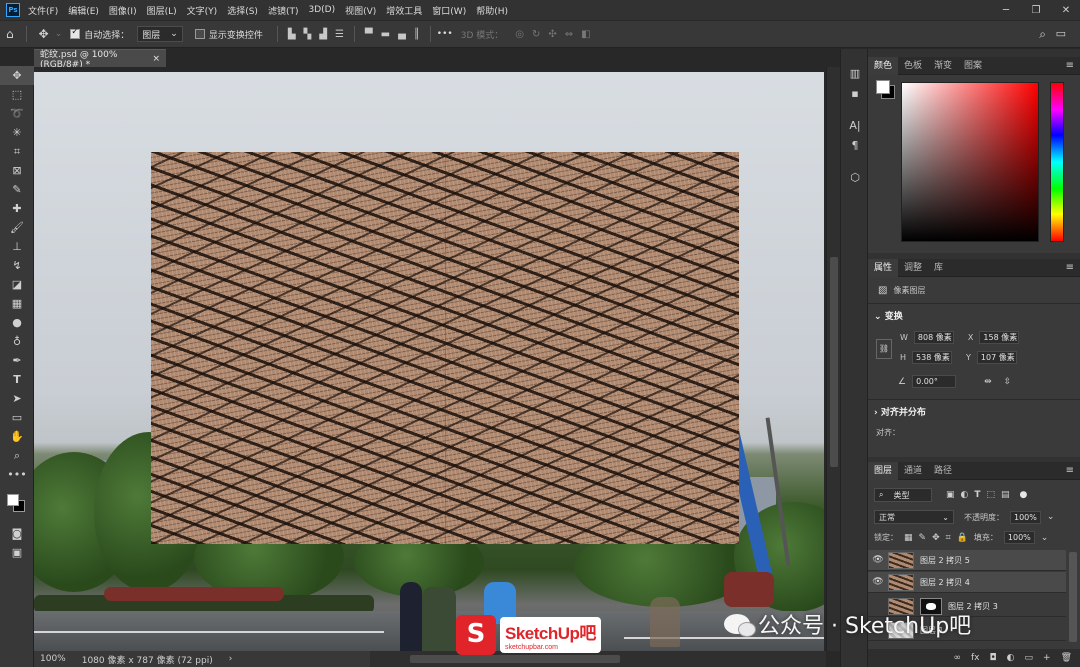  Describe the element at coordinates (1025, 517) in the screenshot. I see `opacity-field: 100%` at that location.